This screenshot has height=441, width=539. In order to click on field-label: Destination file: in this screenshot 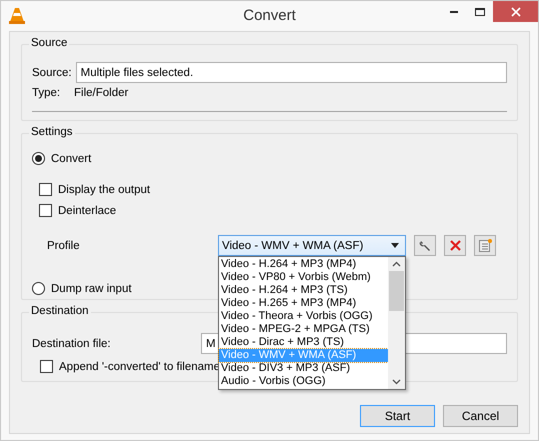, I will do `click(72, 344)`.